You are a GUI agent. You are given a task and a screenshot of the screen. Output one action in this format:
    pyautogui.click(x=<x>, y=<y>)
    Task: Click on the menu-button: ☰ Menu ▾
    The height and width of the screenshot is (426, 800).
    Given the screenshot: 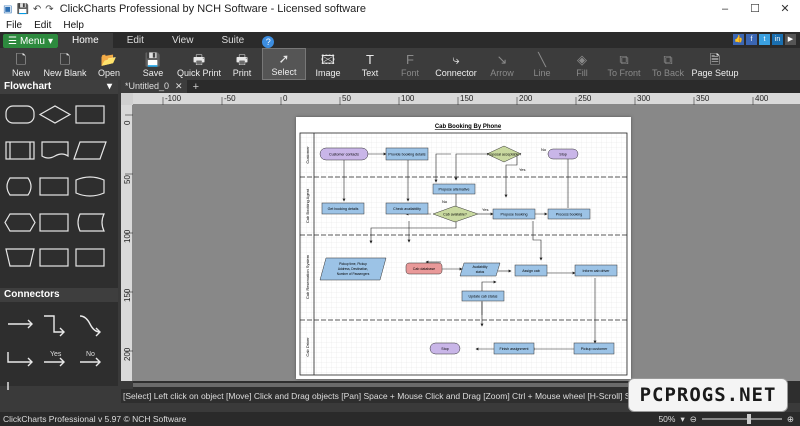 What is the action you would take?
    pyautogui.click(x=31, y=41)
    